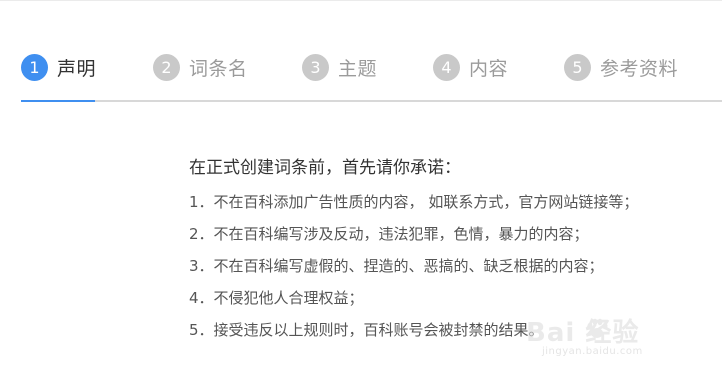 The image size is (722, 380). I want to click on step-number-badge: 5, so click(577, 67).